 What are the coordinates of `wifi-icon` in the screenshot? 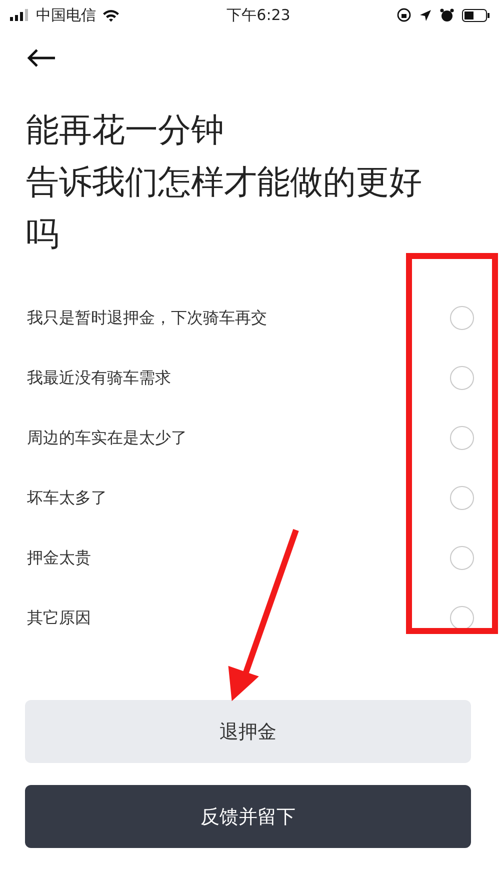 It's located at (111, 15).